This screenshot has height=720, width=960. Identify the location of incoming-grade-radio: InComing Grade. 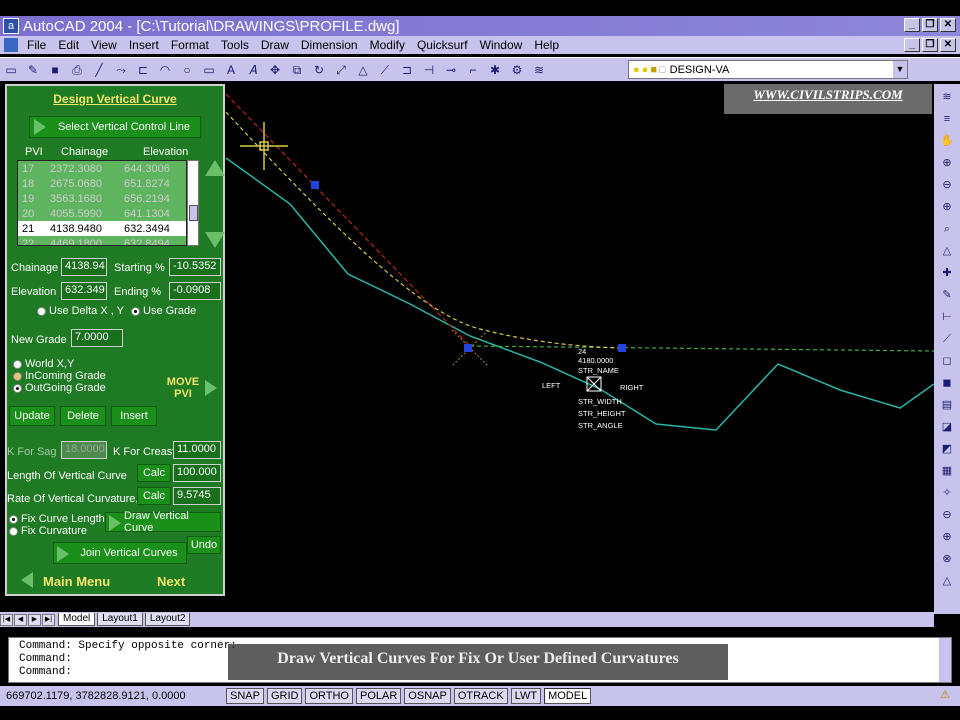
(59, 376).